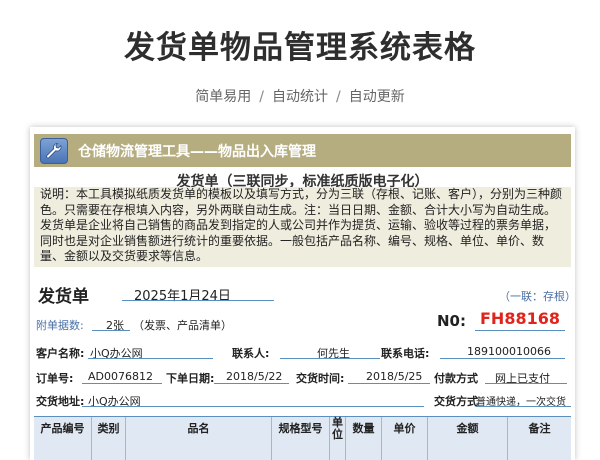 The width and height of the screenshot is (600, 460). Describe the element at coordinates (60, 353) in the screenshot. I see `customer-name-label: 客户名称:` at that location.